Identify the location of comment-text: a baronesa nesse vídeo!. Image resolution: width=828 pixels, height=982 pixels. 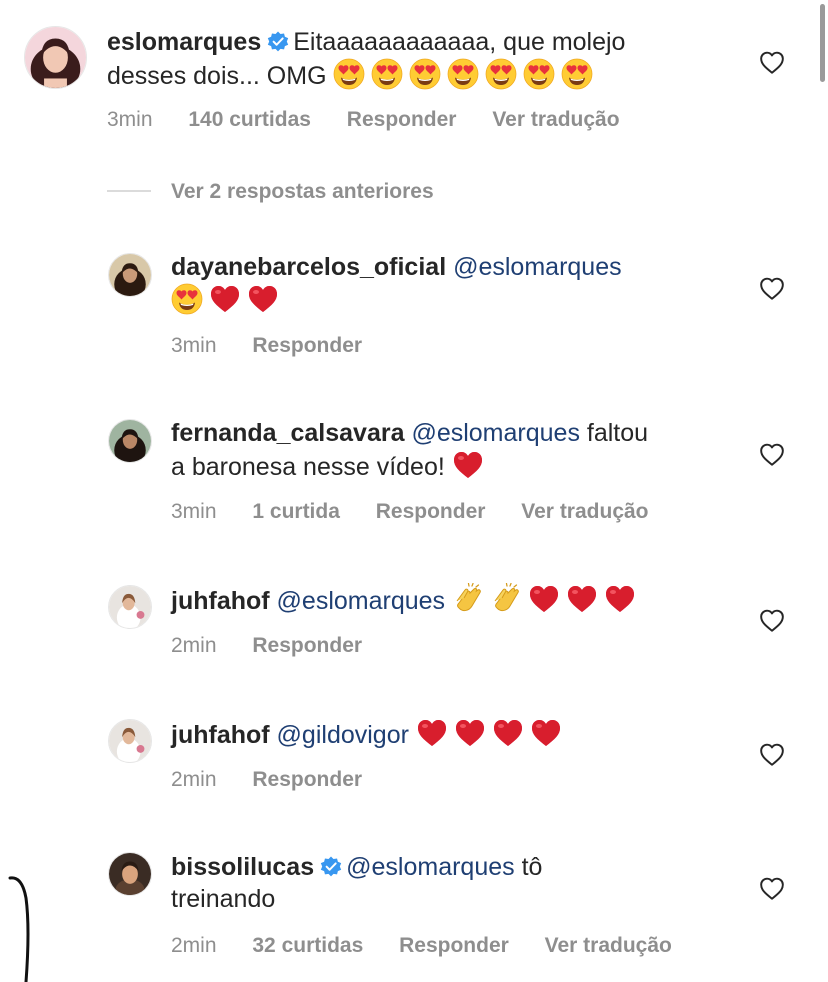
(308, 467).